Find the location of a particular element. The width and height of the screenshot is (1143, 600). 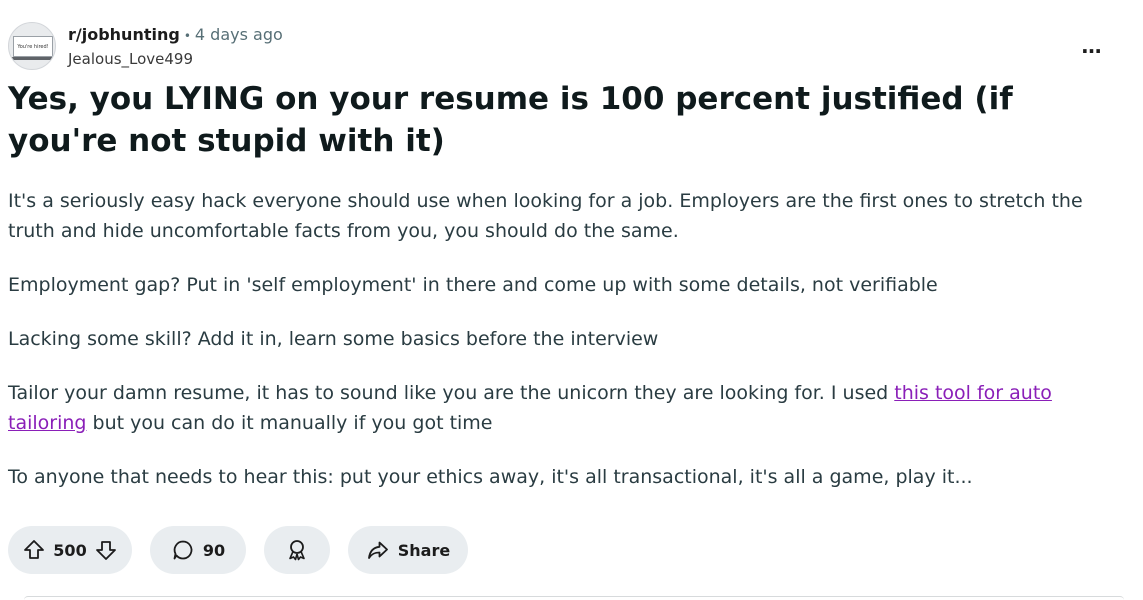

share-icon is located at coordinates (378, 550).